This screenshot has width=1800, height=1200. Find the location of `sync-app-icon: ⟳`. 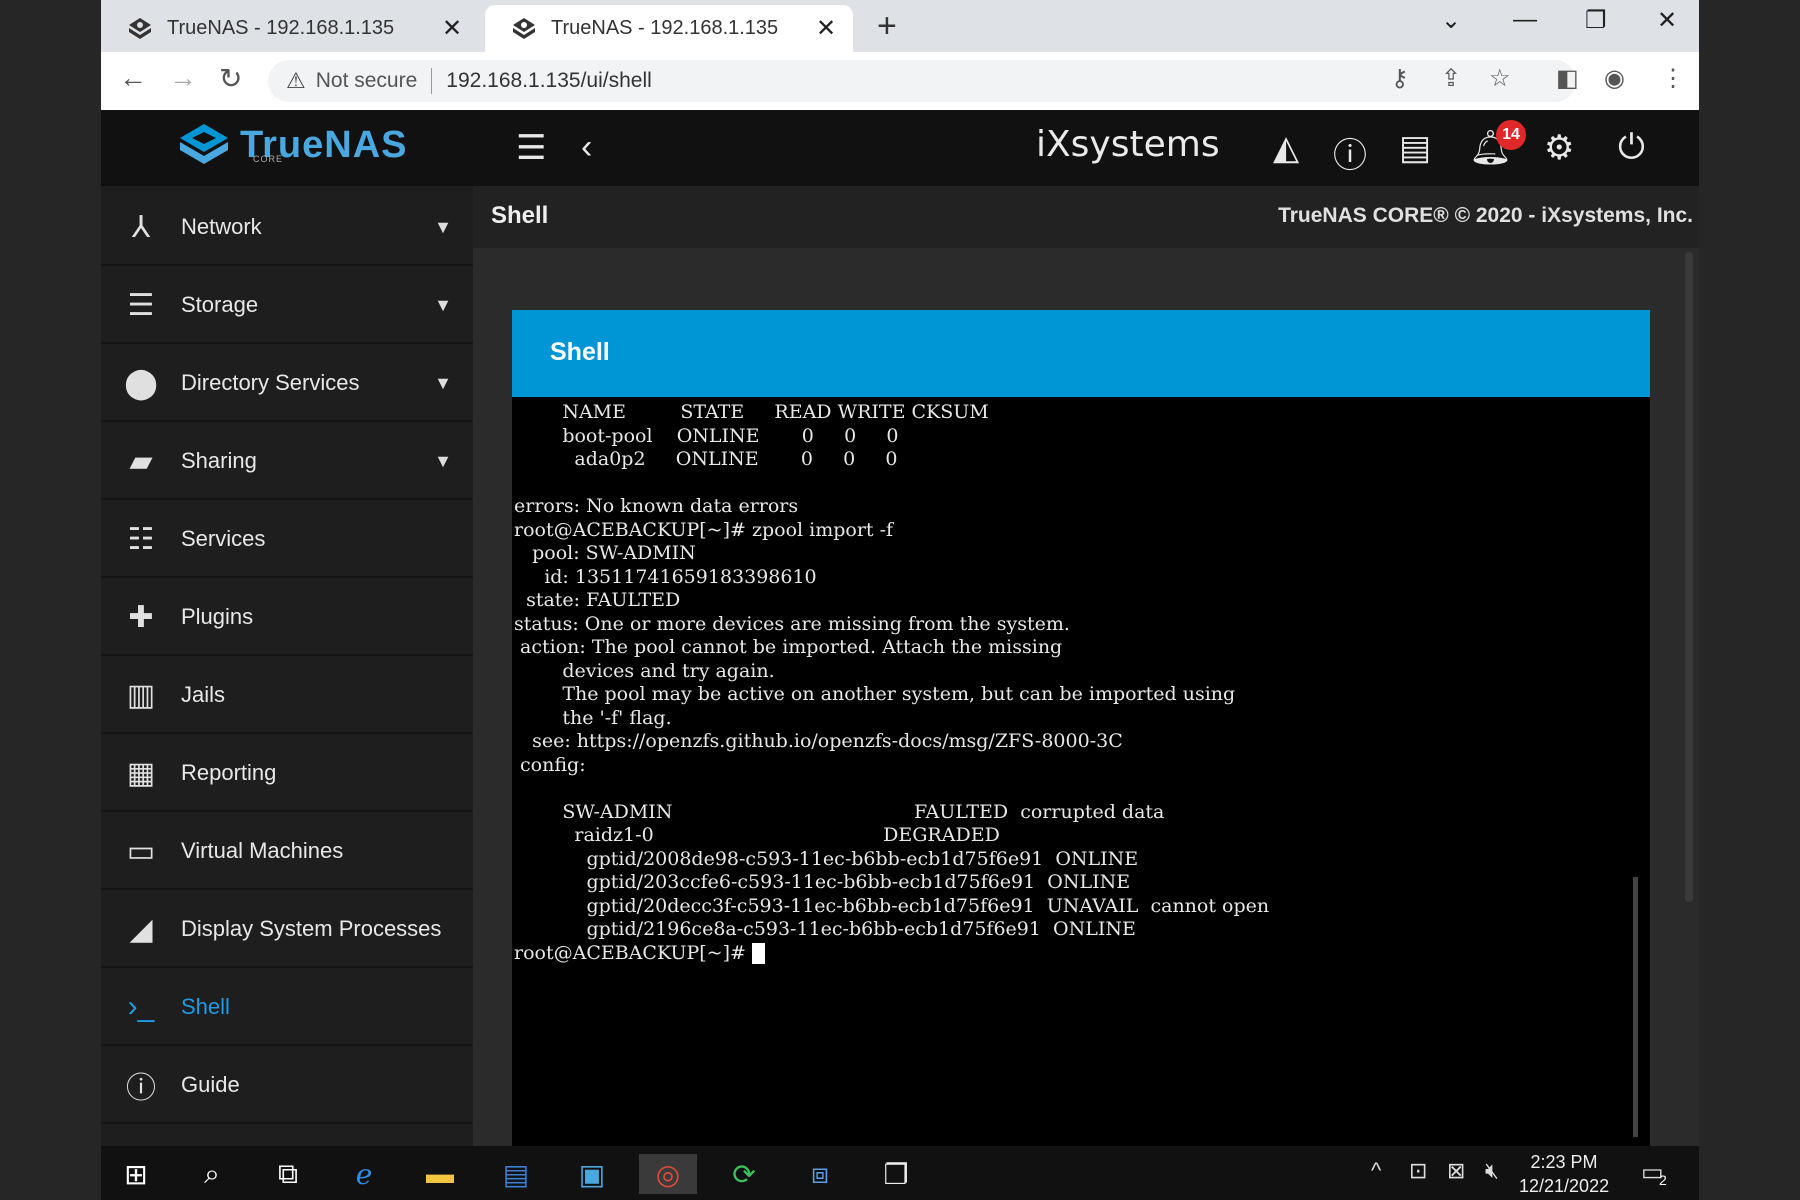

sync-app-icon: ⟳ is located at coordinates (744, 1174).